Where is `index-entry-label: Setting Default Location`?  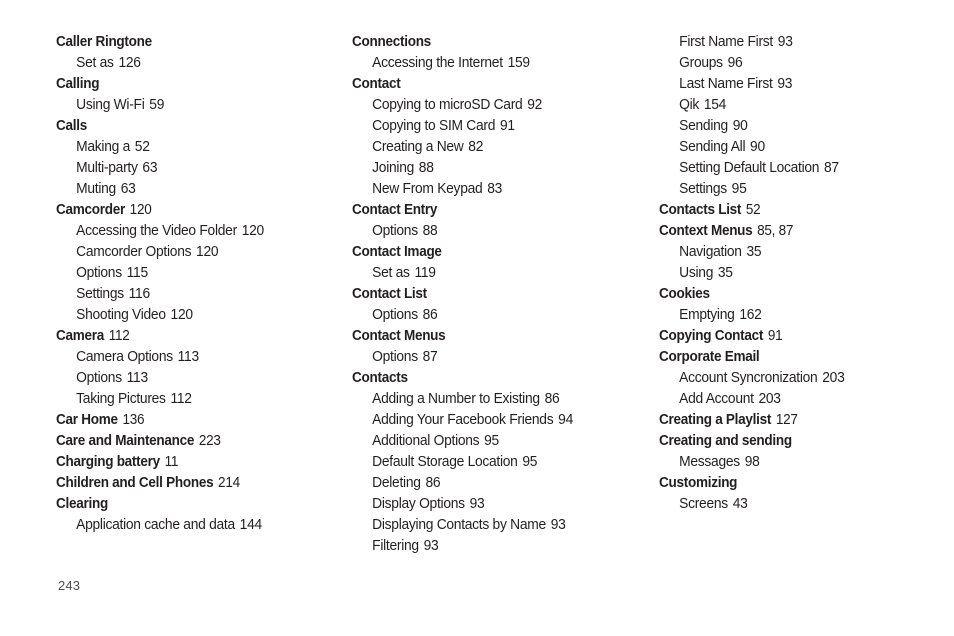
index-entry-label: Setting Default Location is located at coordinates (749, 168).